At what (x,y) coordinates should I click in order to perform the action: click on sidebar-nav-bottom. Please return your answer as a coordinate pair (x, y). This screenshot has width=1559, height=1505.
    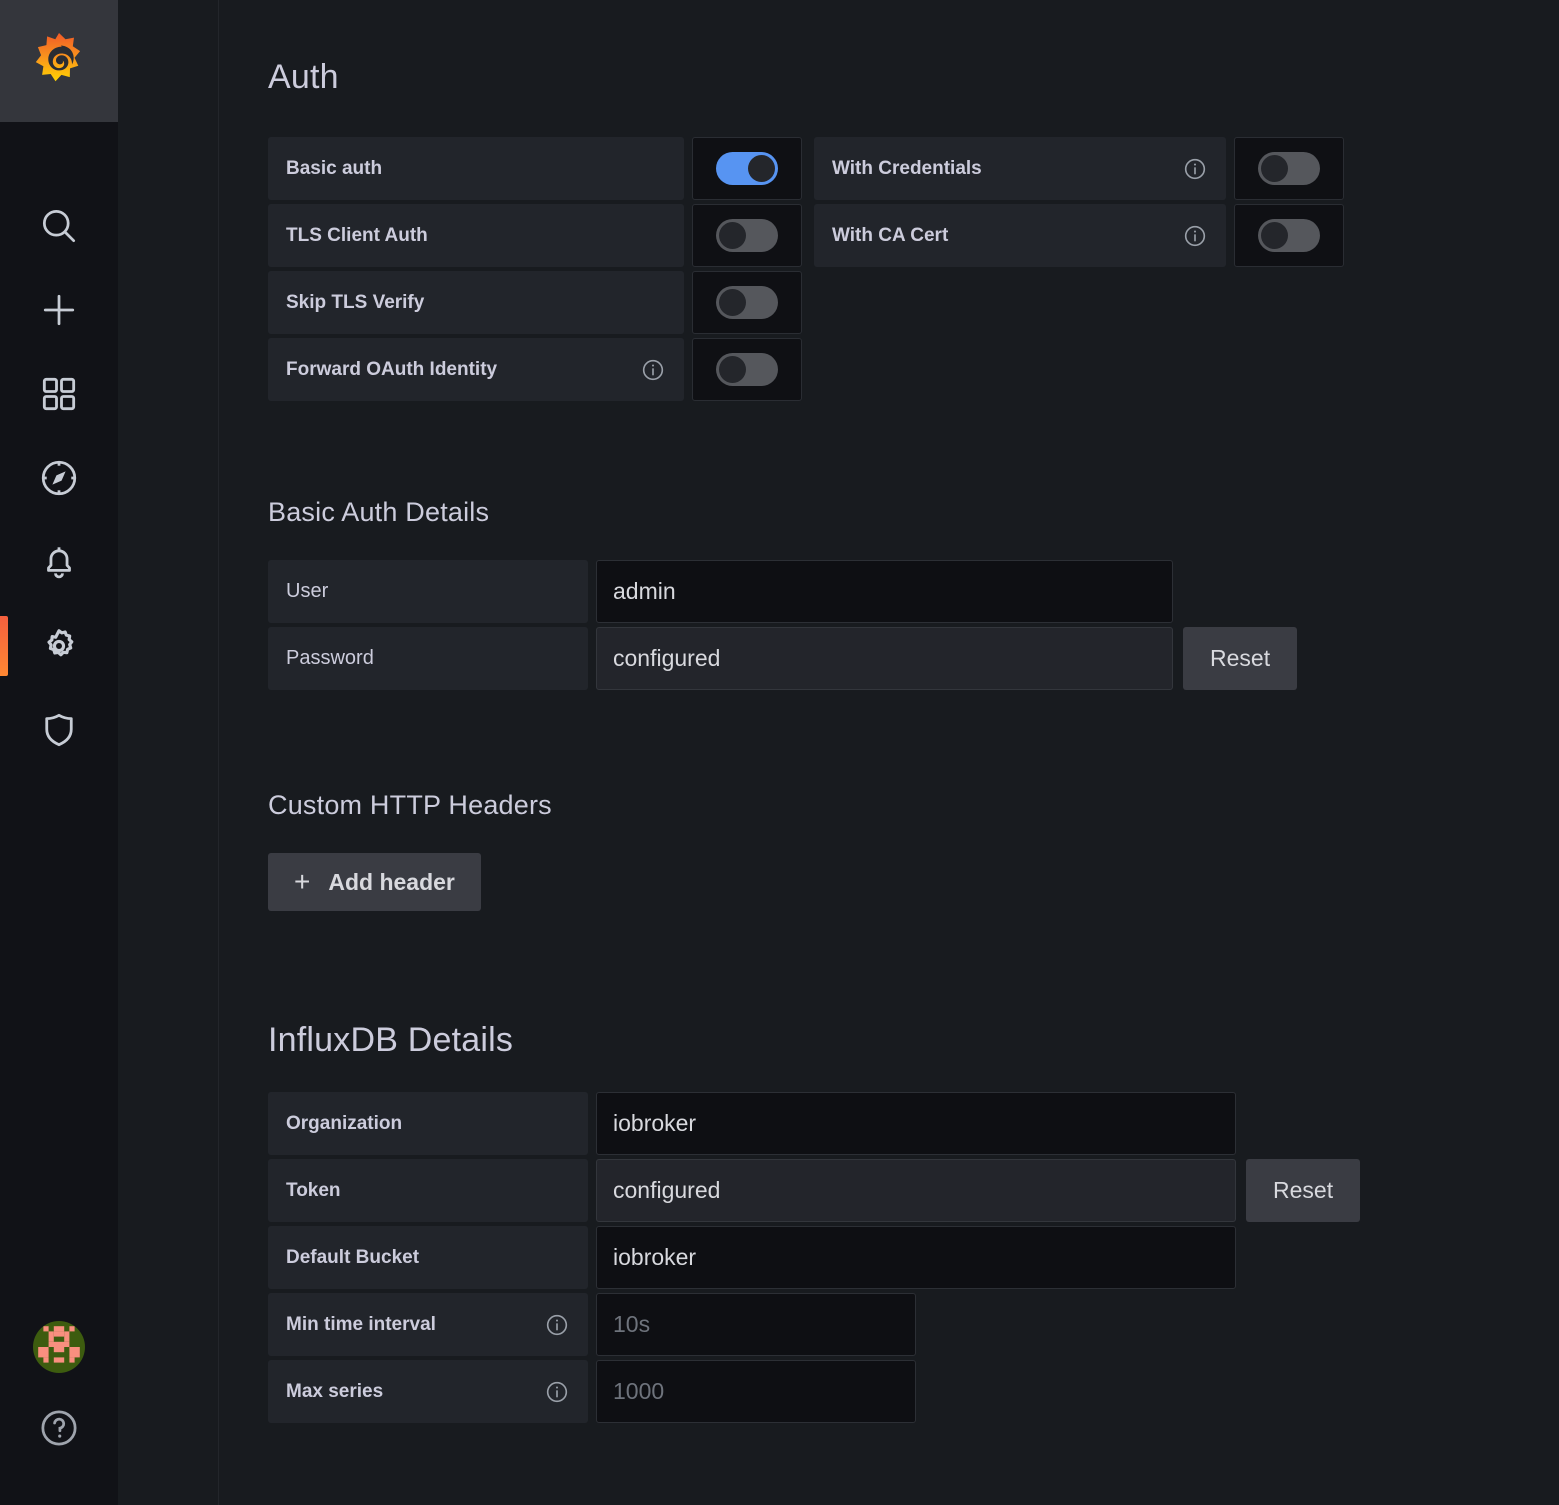
    Looking at the image, I should click on (59, 1388).